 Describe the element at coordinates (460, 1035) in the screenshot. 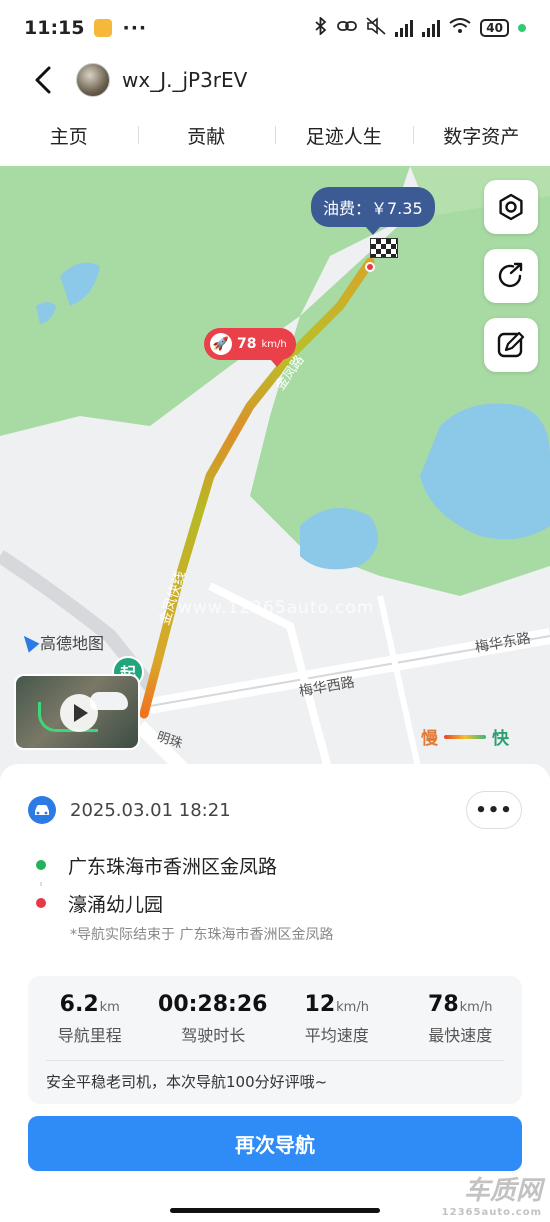

I see `stat-max-speed-label: 最快速度` at that location.